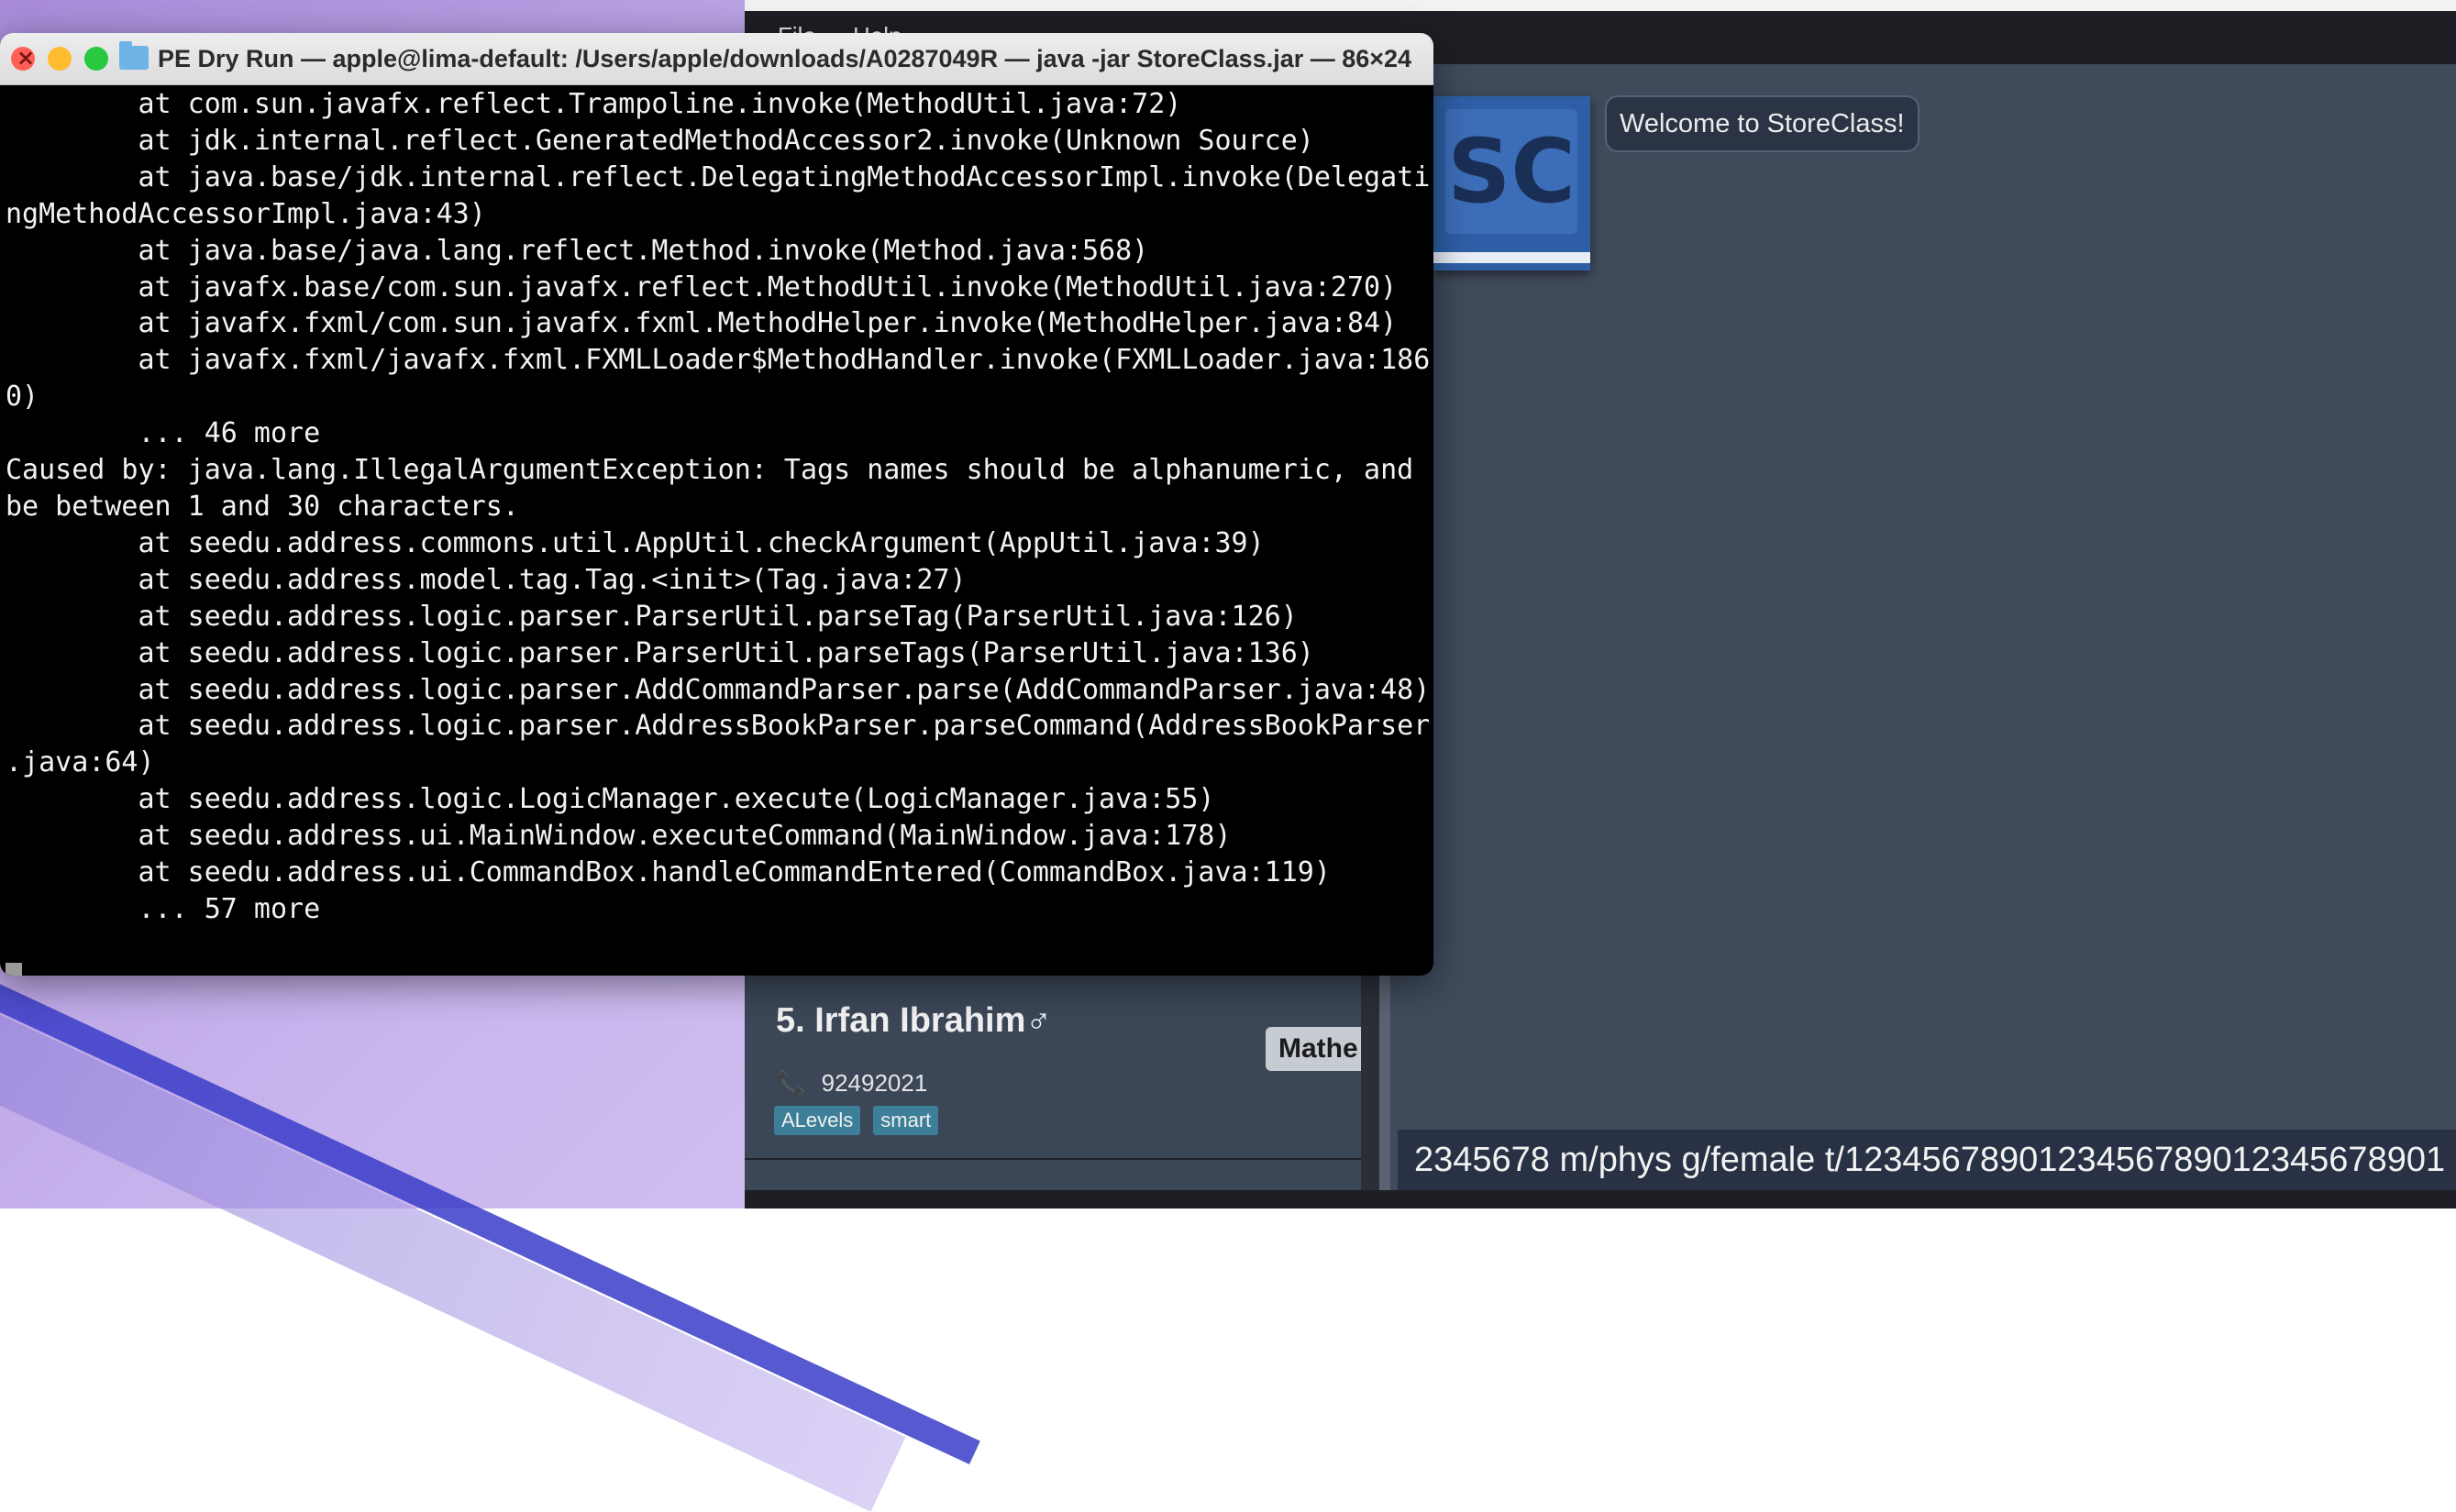 Image resolution: width=2456 pixels, height=1512 pixels. What do you see at coordinates (163, 433) in the screenshot?
I see `terminal-line: ... 46 more` at bounding box center [163, 433].